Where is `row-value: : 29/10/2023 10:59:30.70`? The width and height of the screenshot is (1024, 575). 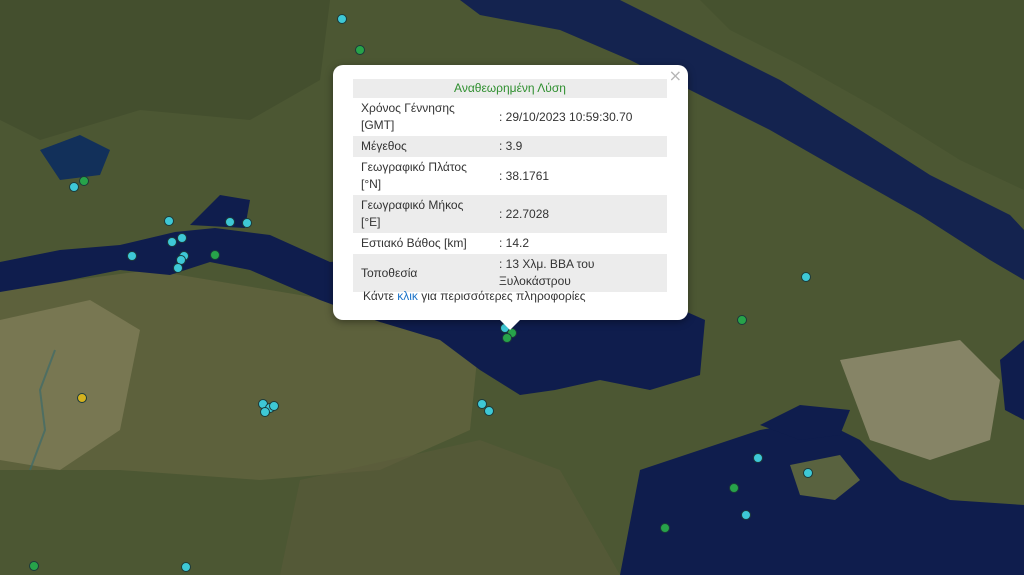 row-value: : 29/10/2023 10:59:30.70 is located at coordinates (566, 116).